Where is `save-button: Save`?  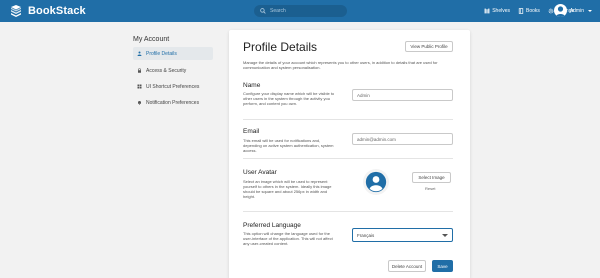
save-button: Save is located at coordinates (442, 266).